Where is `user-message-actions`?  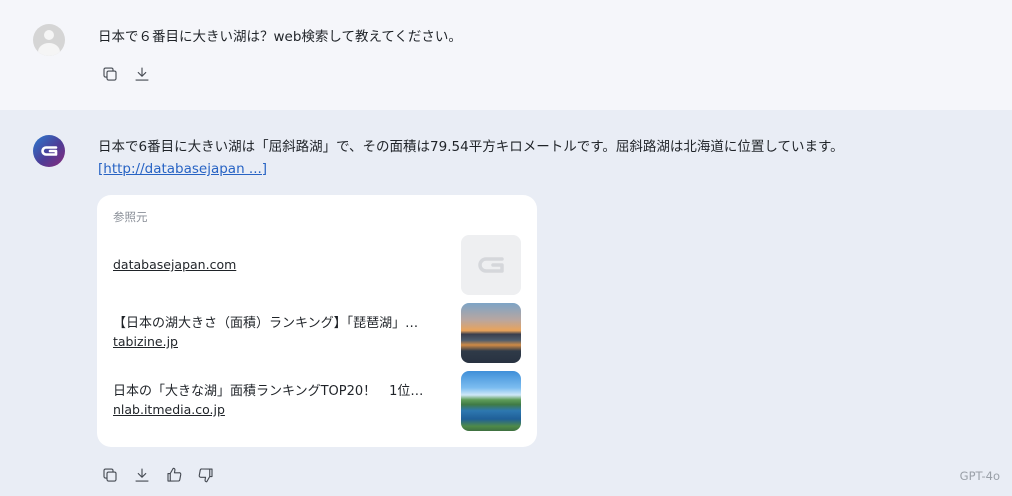
user-message-actions is located at coordinates (125, 73).